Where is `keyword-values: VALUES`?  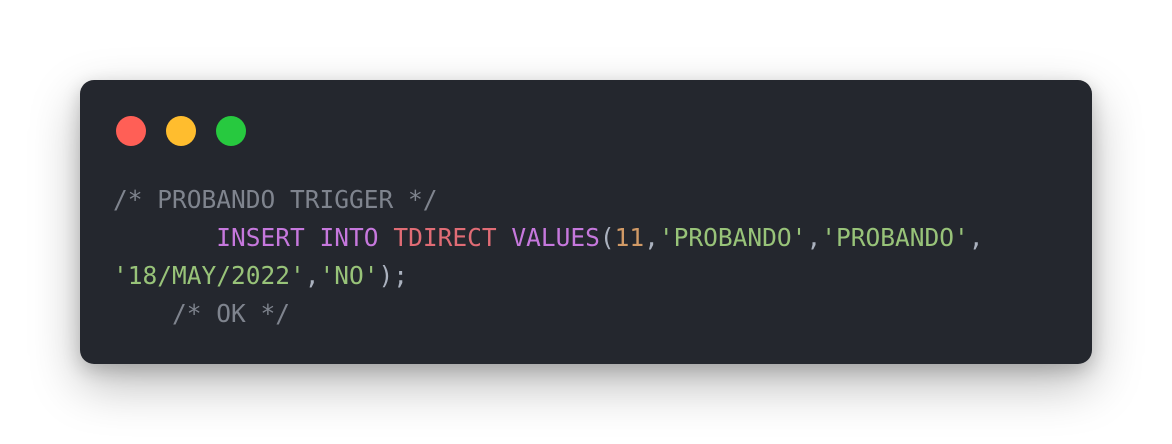
keyword-values: VALUES is located at coordinates (555, 237).